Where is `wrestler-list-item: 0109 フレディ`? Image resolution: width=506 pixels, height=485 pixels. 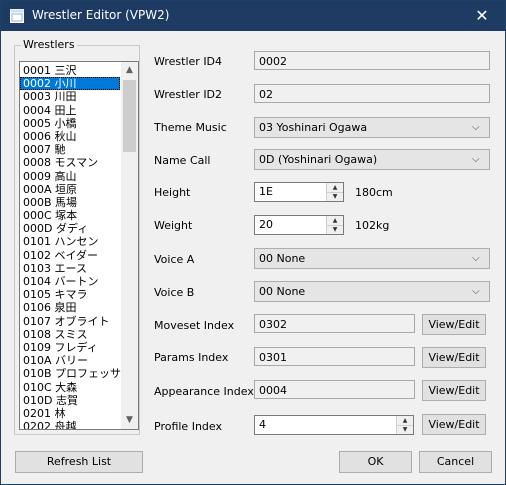 wrestler-list-item: 0109 フレディ is located at coordinates (70, 347).